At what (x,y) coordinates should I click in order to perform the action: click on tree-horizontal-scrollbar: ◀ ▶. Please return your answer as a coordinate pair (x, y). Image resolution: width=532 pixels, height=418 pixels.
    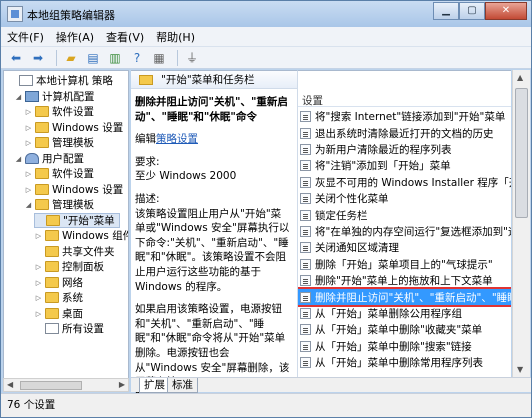
    Looking at the image, I should click on (66, 385).